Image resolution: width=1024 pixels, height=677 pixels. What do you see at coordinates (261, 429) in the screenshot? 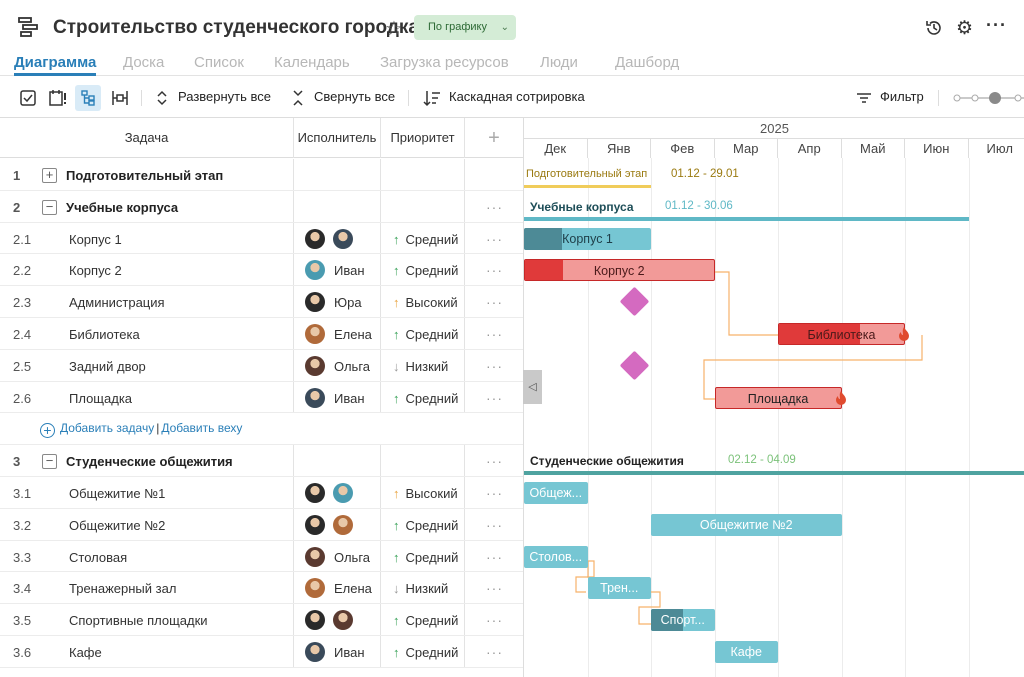
I see `add-task-row: + Добавить задачу | Добавить веху` at bounding box center [261, 429].